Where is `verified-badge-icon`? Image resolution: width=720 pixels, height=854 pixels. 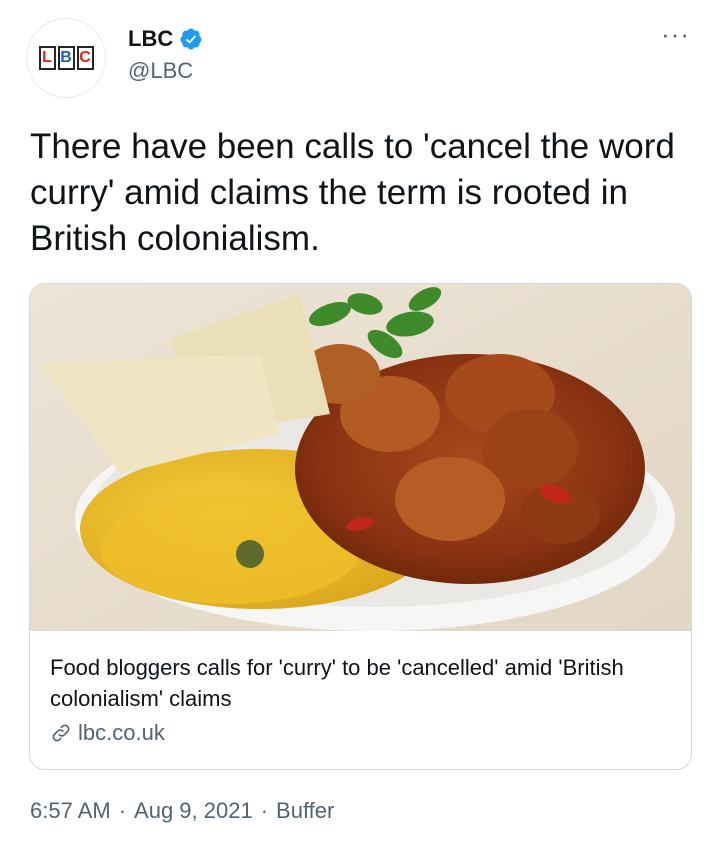
verified-badge-icon is located at coordinates (191, 39).